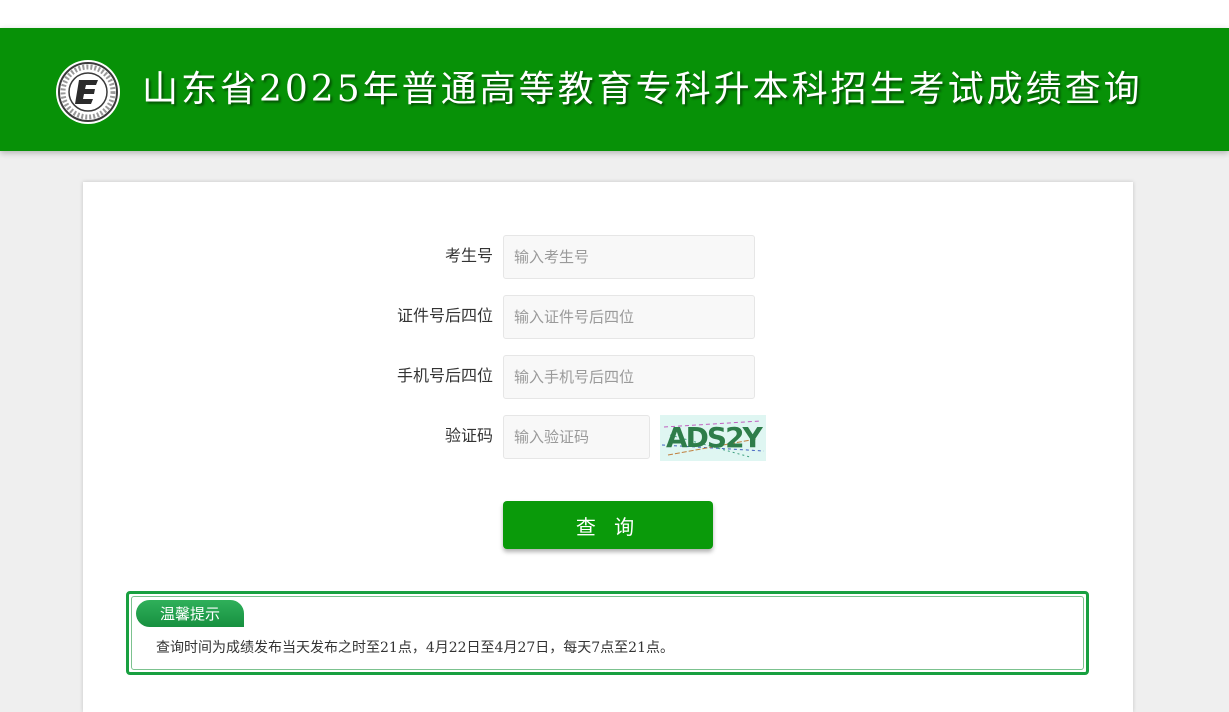 The width and height of the screenshot is (1229, 712). What do you see at coordinates (468, 255) in the screenshot?
I see `candidate-number-label: 考生号` at bounding box center [468, 255].